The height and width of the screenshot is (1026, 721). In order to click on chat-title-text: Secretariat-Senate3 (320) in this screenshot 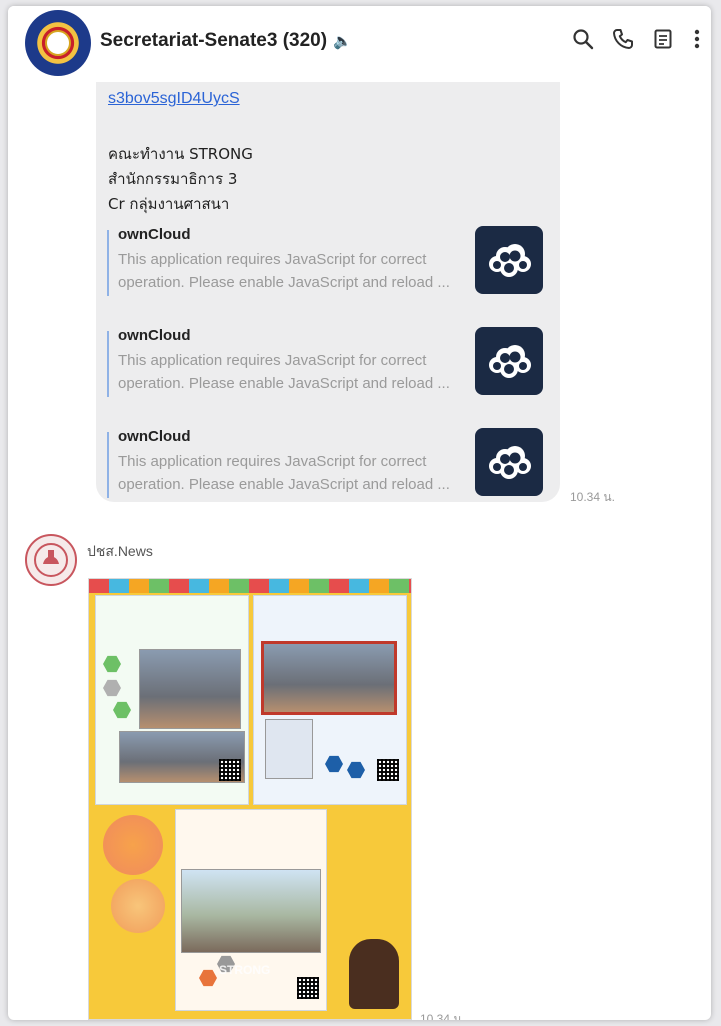, I will do `click(214, 40)`.